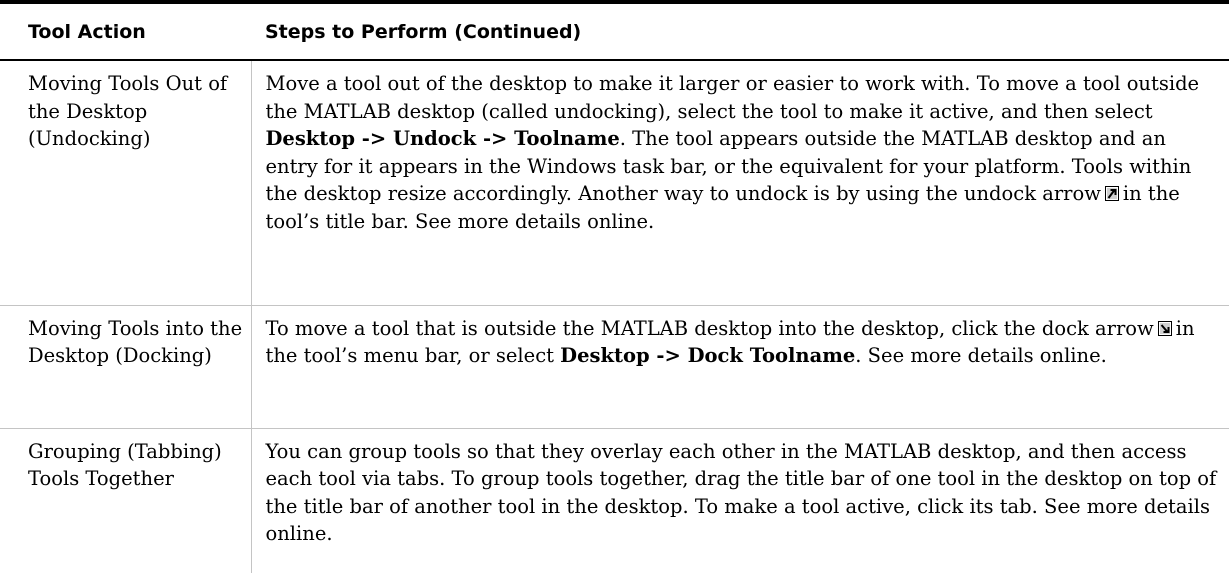  Describe the element at coordinates (981, 355) in the screenshot. I see `steps-text: . See more details online.` at that location.